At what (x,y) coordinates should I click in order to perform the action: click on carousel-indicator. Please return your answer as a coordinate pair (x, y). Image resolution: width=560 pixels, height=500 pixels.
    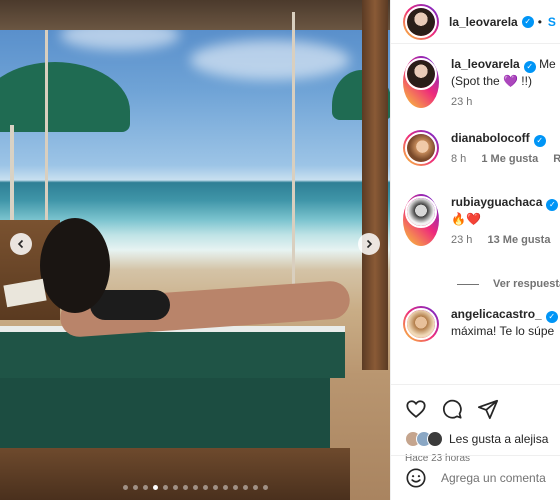
    Looking at the image, I should click on (195, 487).